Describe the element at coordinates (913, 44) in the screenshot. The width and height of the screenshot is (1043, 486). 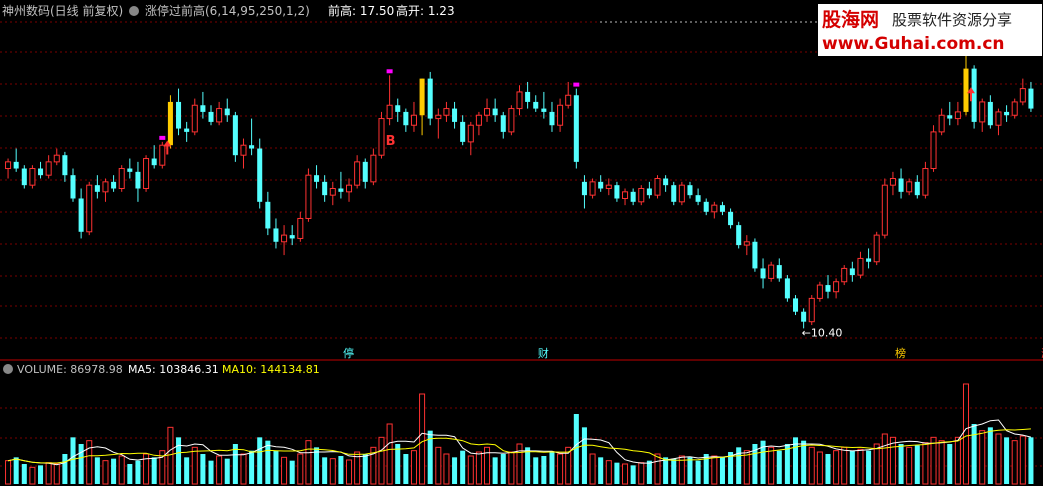
I see `watermark-url: www.Guhai.com.cn` at that location.